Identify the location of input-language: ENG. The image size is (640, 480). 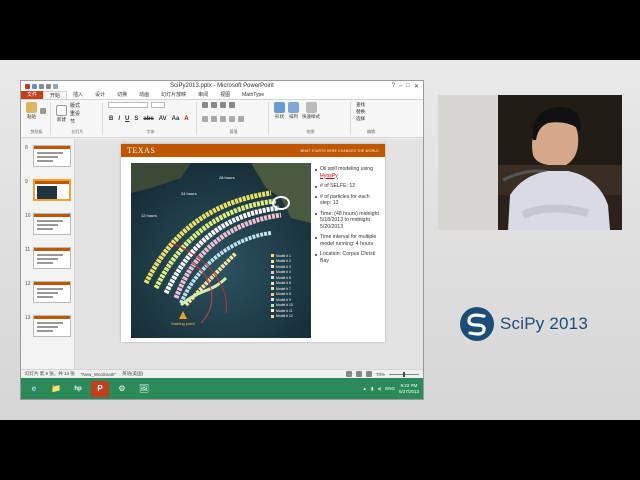
(390, 388).